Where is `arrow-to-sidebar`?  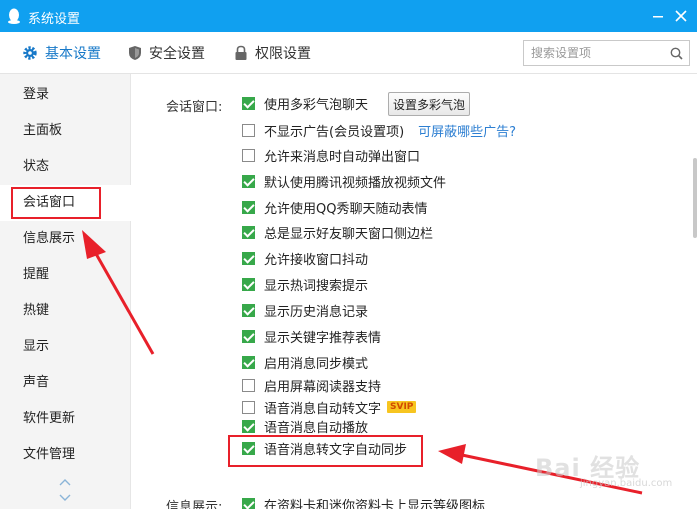
arrow-to-sidebar is located at coordinates (118, 292).